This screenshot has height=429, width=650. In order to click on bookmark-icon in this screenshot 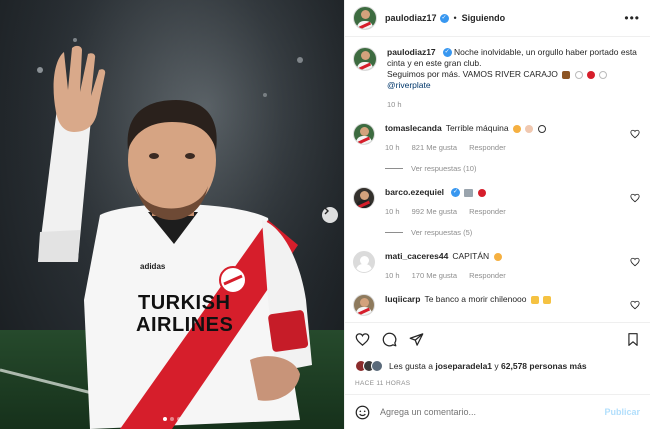, I will do `click(633, 339)`.